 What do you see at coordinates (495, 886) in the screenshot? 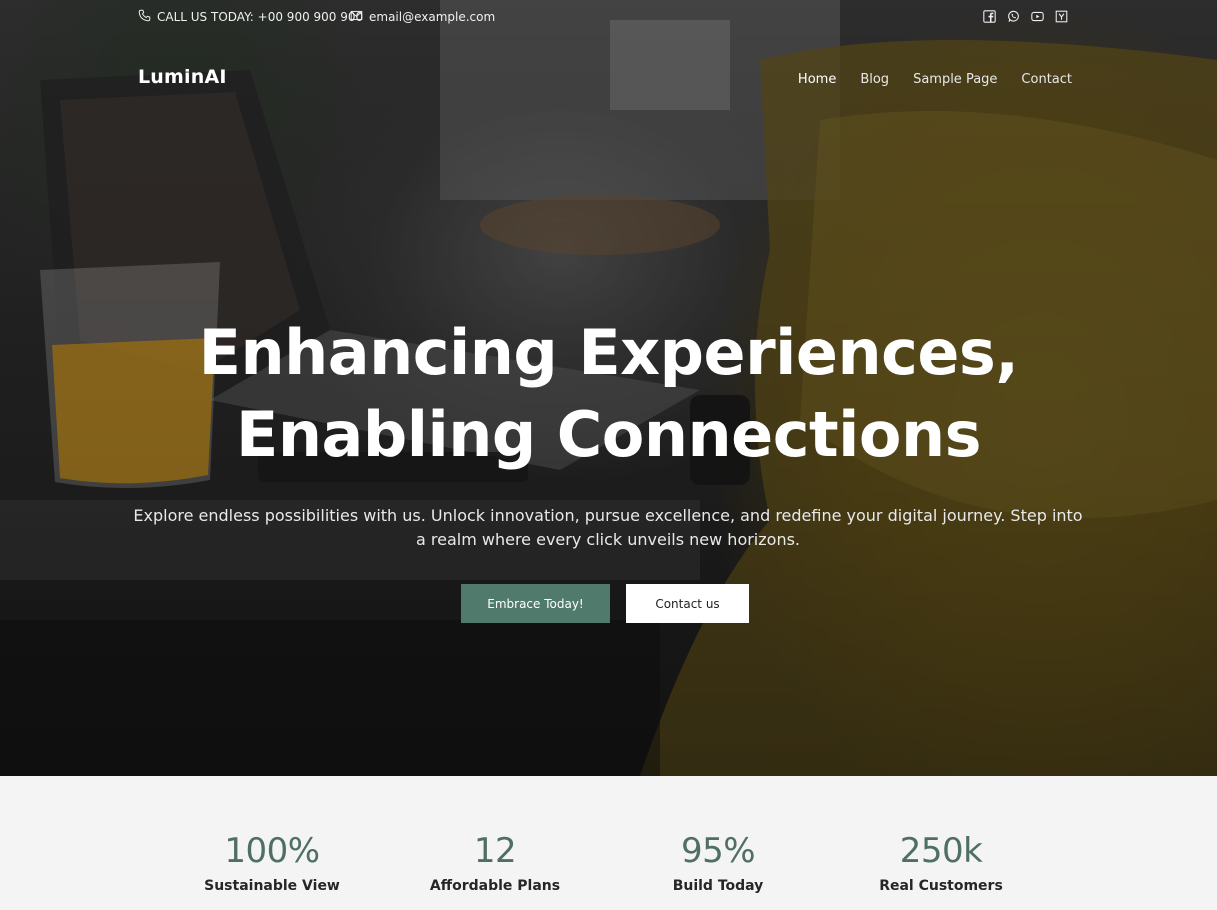
I see `stat-label: Affordable Plans` at bounding box center [495, 886].